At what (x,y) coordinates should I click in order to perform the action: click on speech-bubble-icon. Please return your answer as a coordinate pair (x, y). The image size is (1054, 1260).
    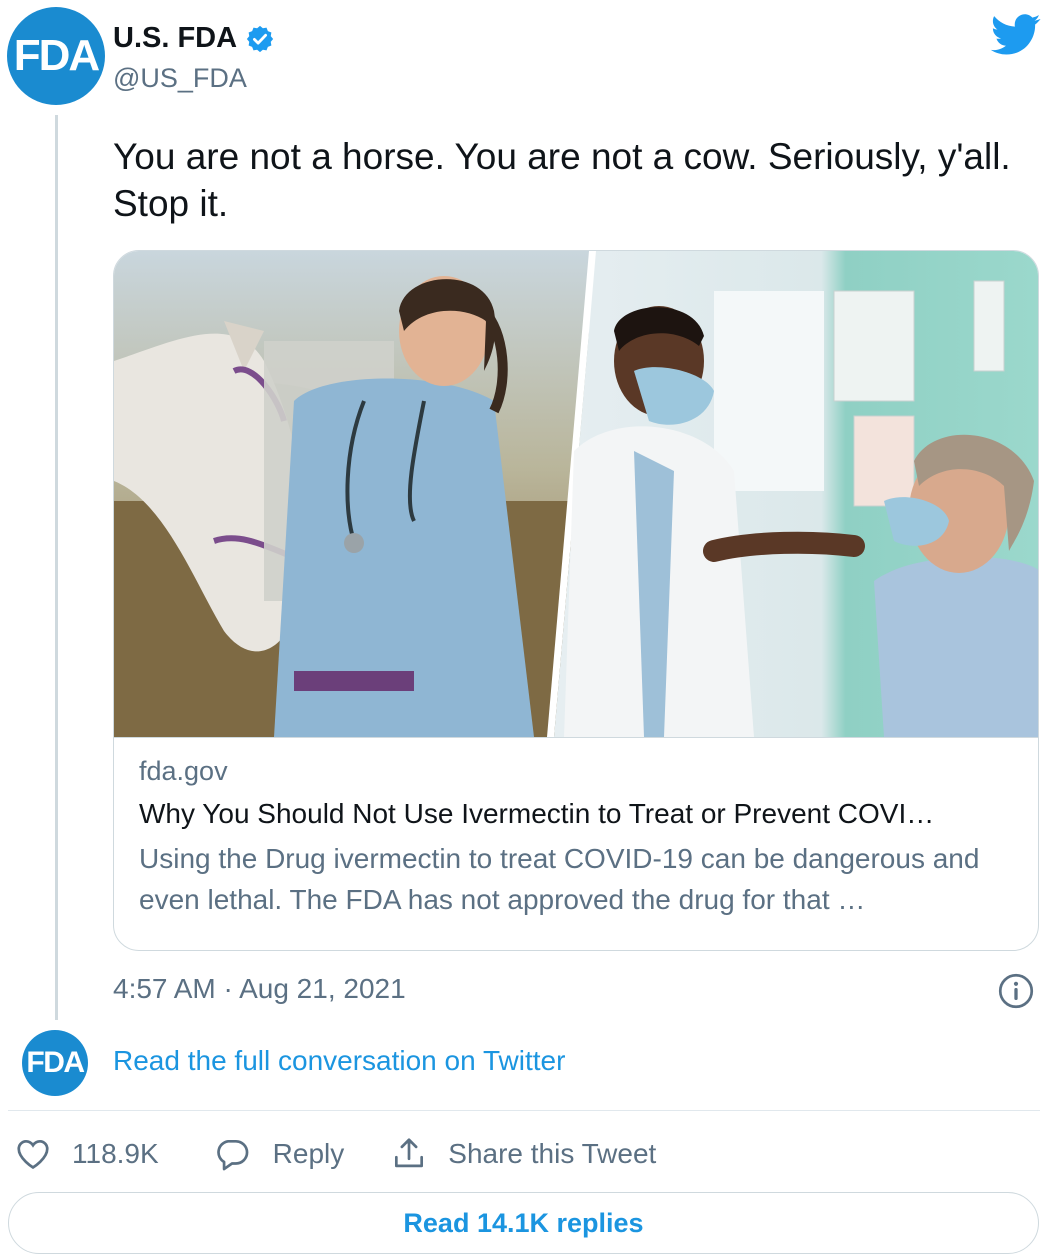
    Looking at the image, I should click on (232, 1155).